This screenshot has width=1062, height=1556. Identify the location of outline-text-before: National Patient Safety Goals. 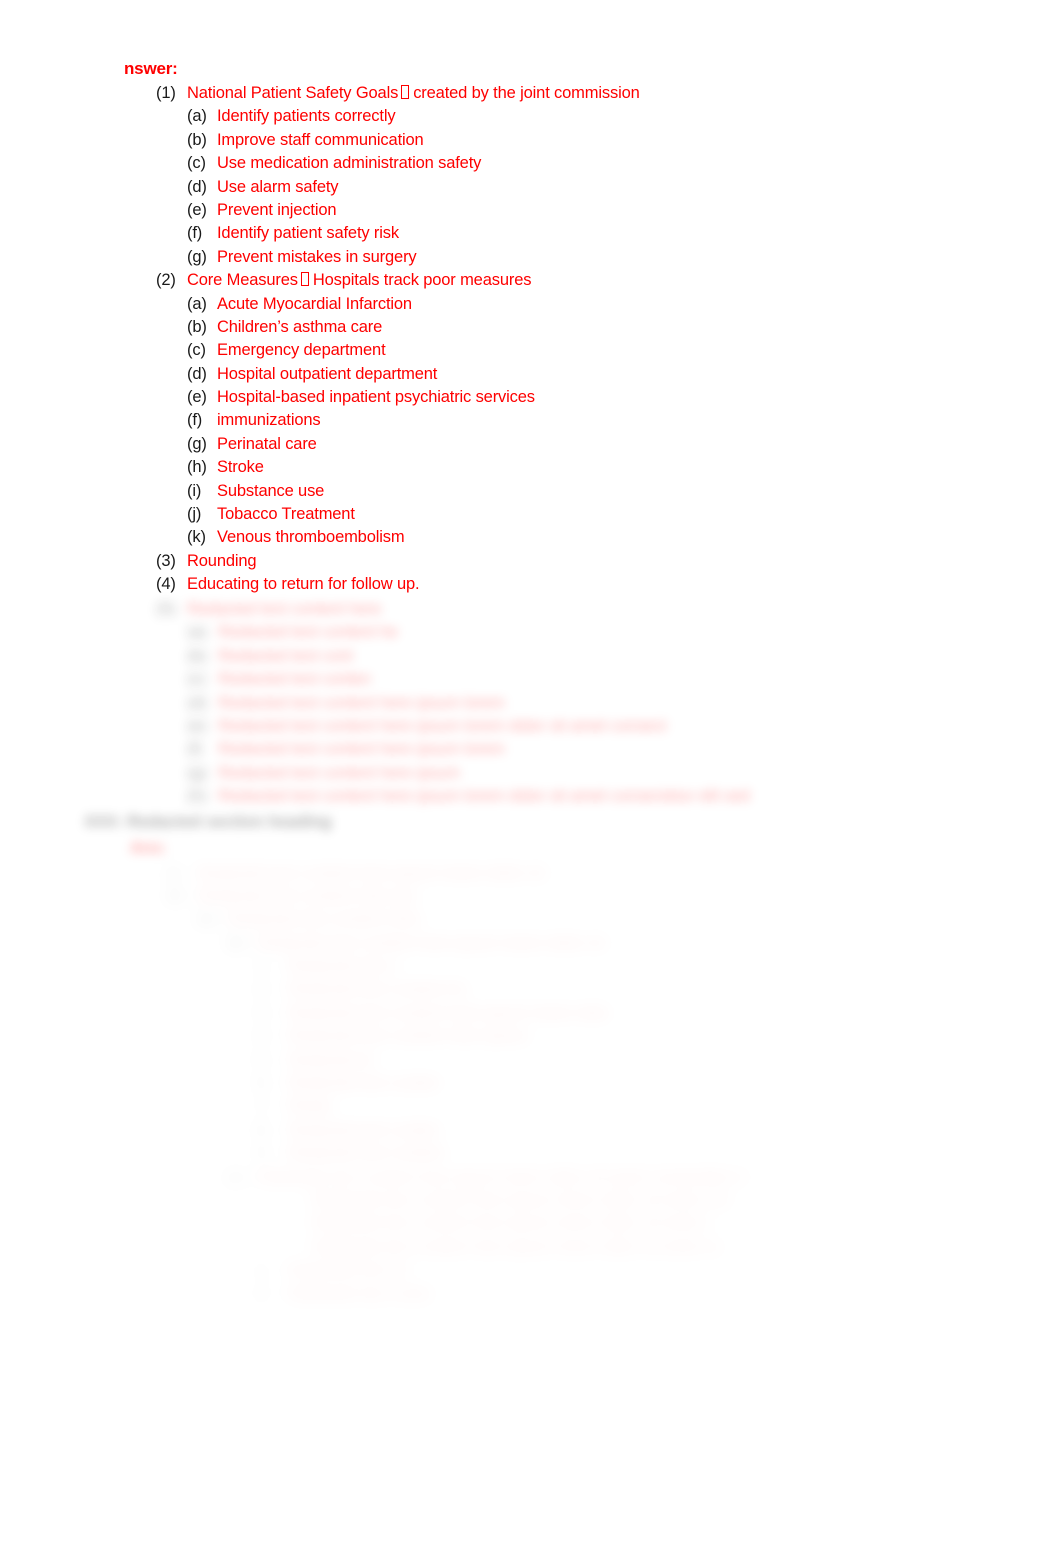
(293, 93).